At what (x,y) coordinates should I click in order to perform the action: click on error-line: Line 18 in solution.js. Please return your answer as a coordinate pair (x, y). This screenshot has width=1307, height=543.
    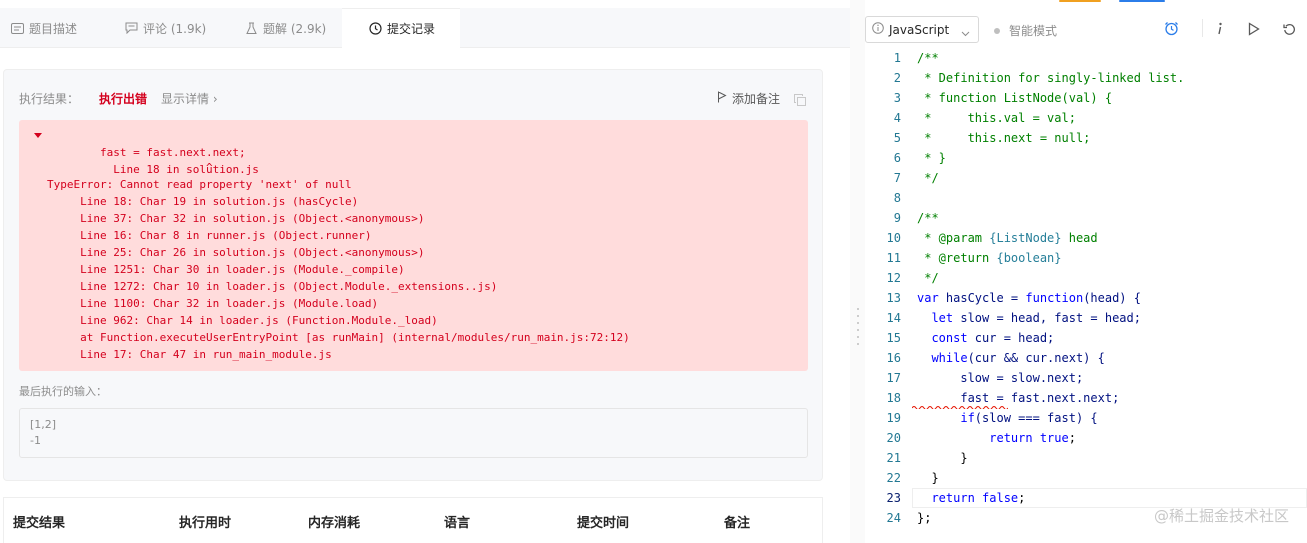
    Looking at the image, I should click on (421, 151).